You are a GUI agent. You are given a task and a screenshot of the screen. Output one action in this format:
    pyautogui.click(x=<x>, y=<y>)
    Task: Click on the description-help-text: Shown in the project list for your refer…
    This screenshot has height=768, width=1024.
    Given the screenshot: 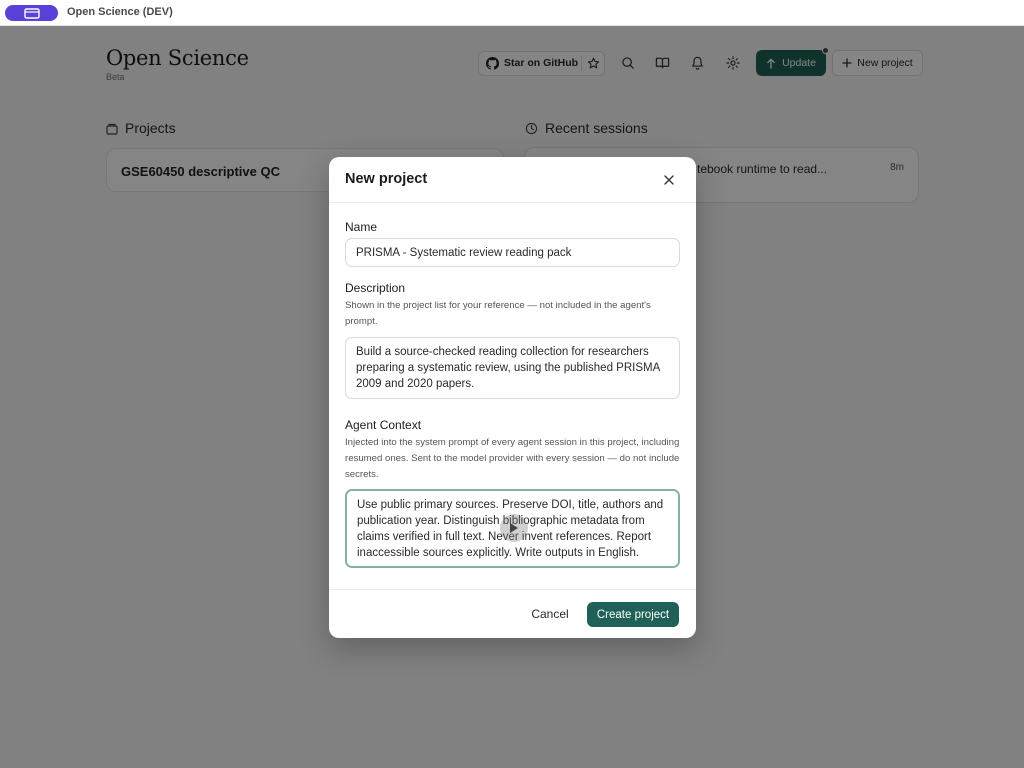 What is the action you would take?
    pyautogui.click(x=498, y=313)
    